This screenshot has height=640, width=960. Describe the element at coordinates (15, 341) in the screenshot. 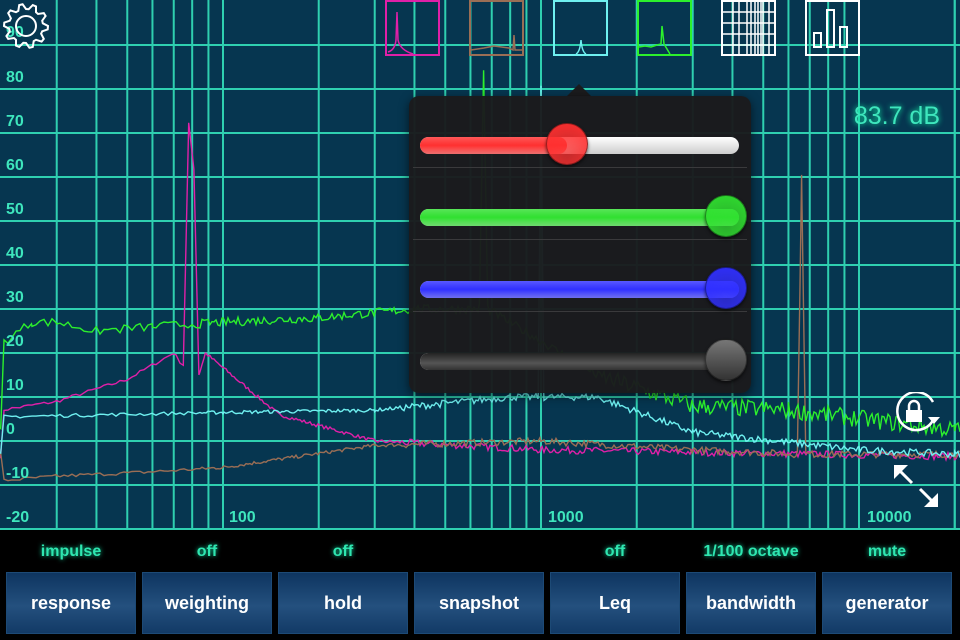

I see `y-tick-label: 20` at that location.